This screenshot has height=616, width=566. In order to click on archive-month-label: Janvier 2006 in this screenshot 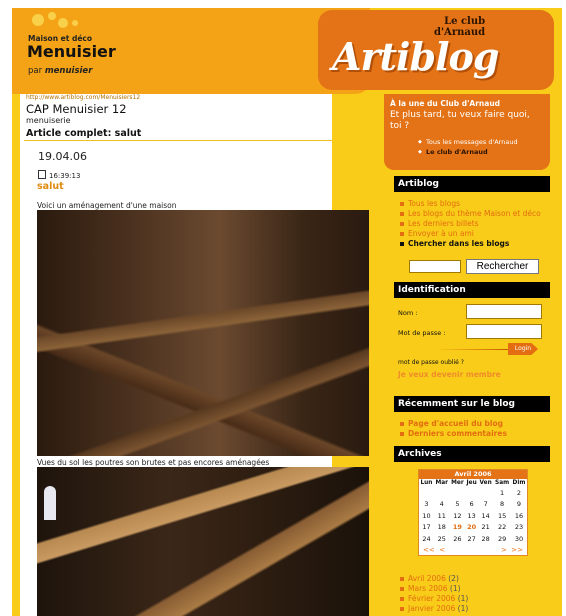, I will do `click(431, 608)`.